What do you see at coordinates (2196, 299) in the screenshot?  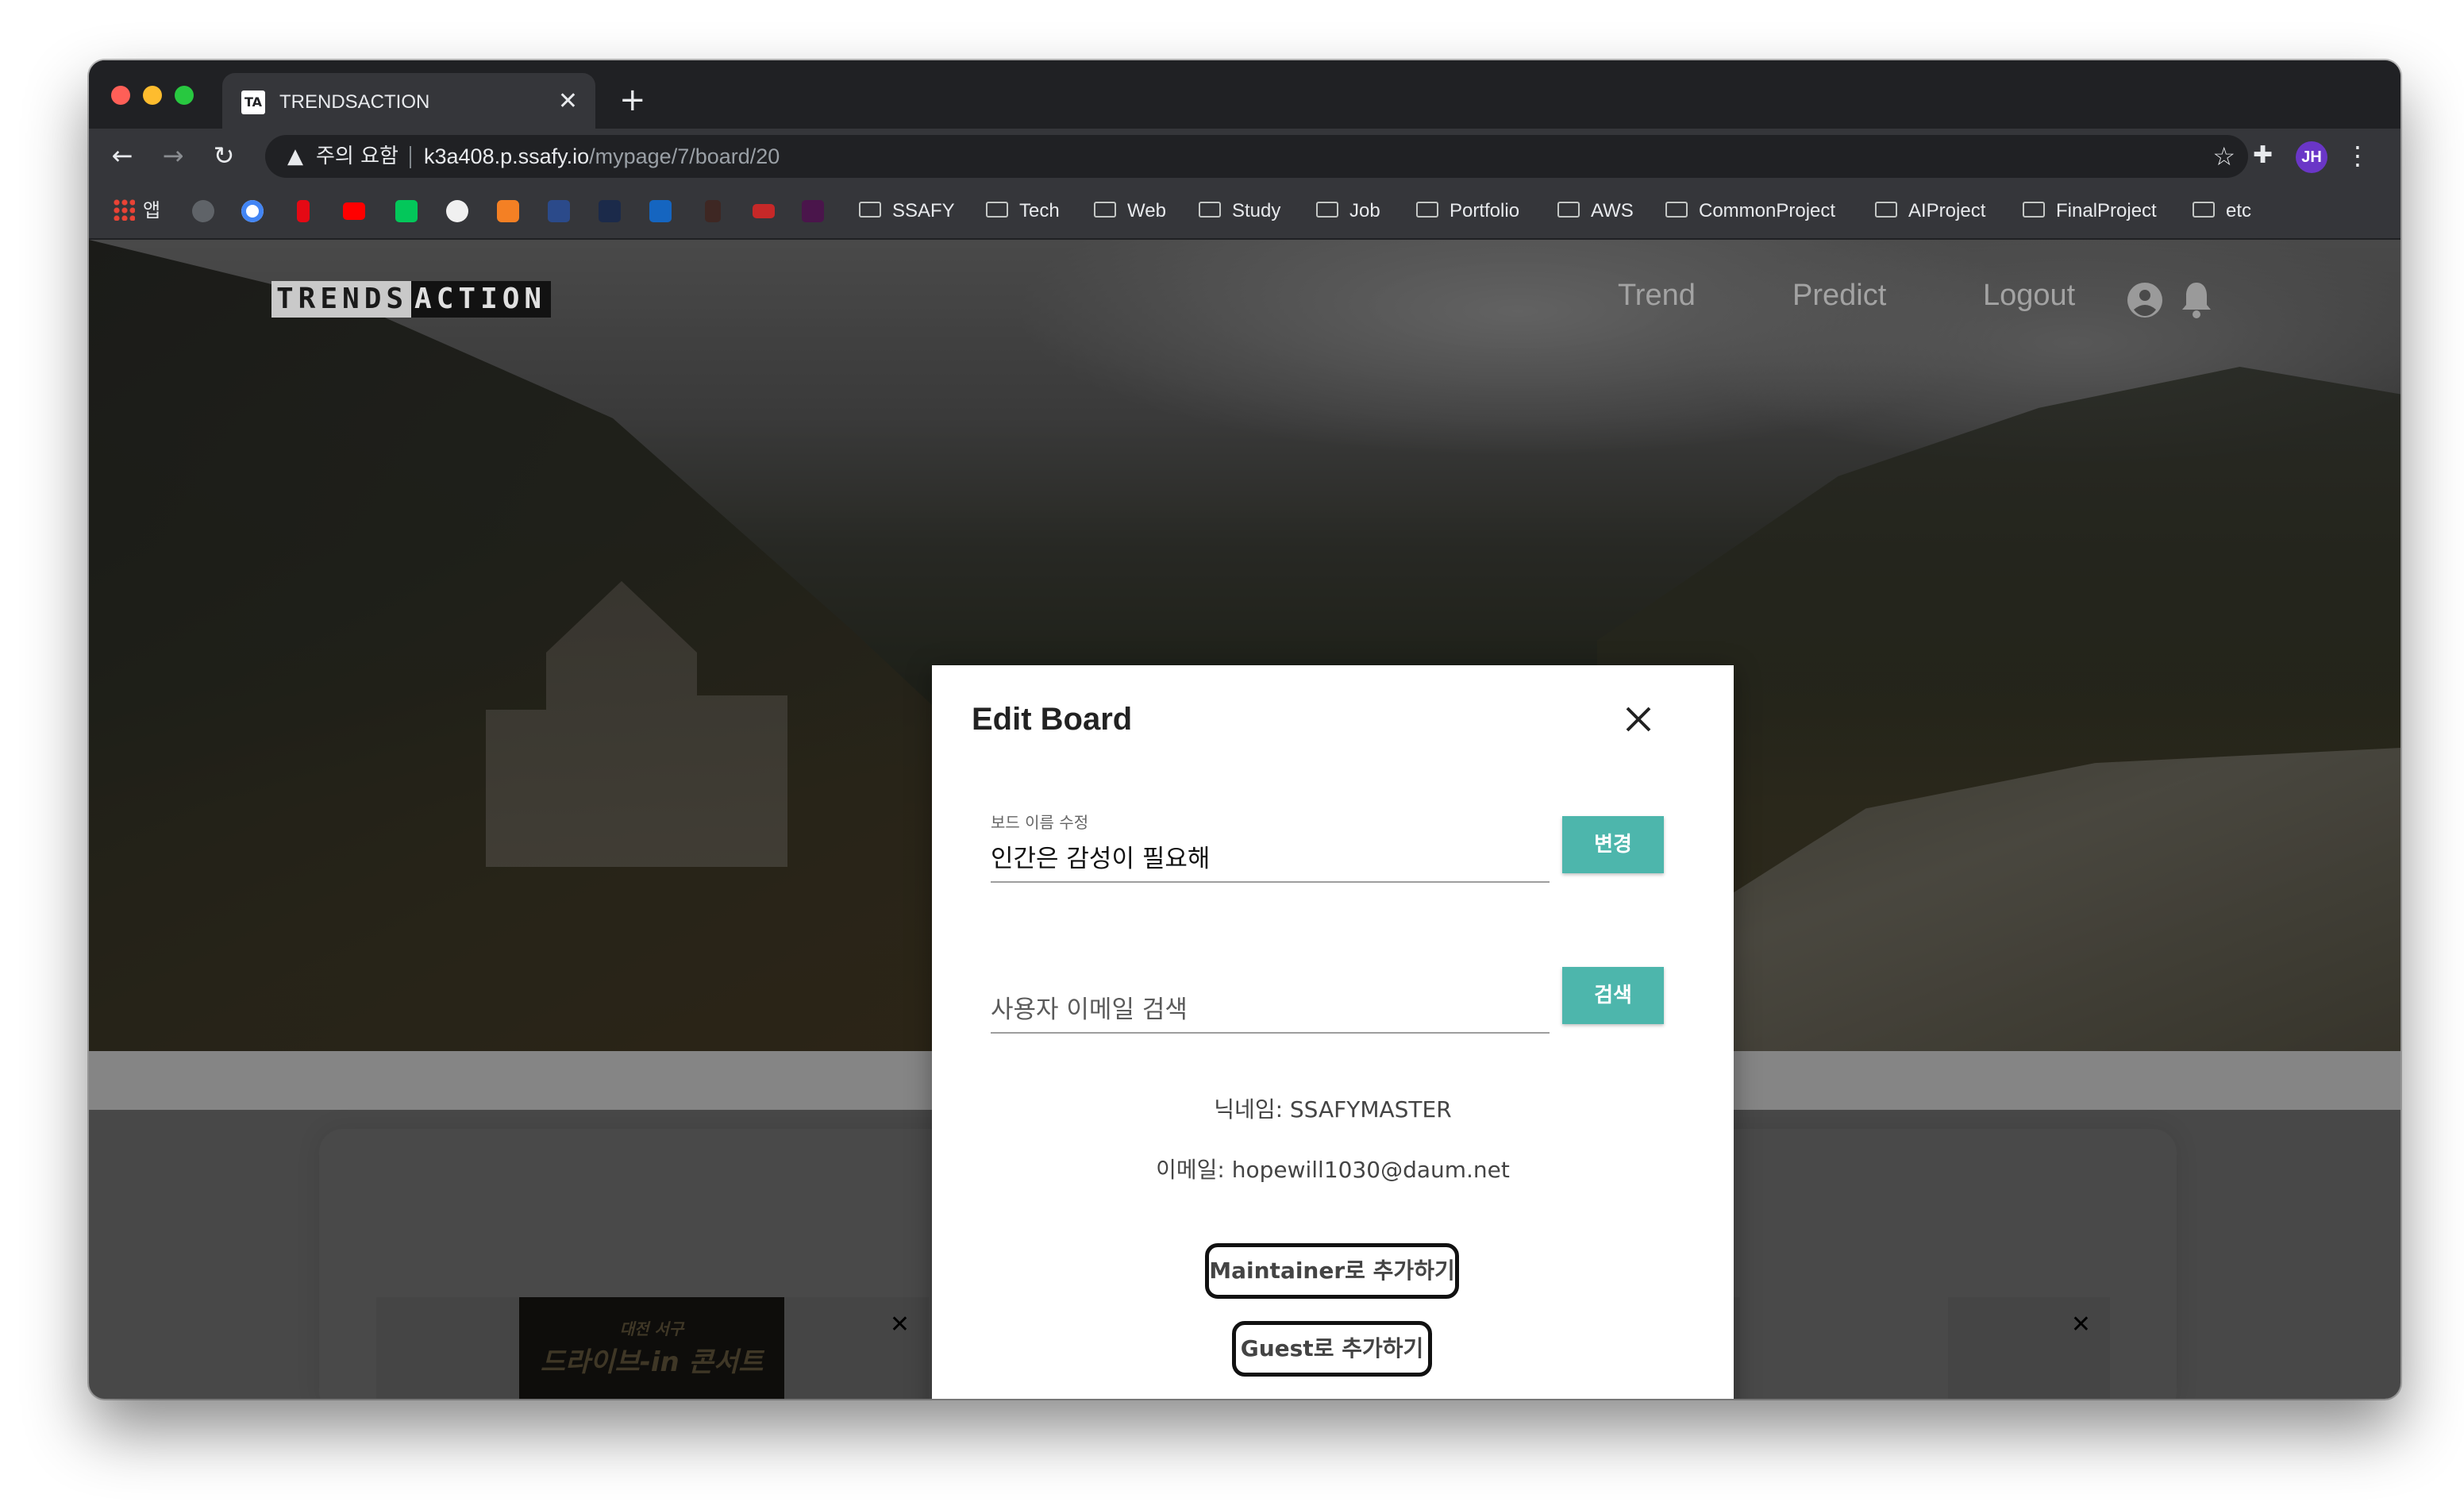 I see `notification-bell-icon` at bounding box center [2196, 299].